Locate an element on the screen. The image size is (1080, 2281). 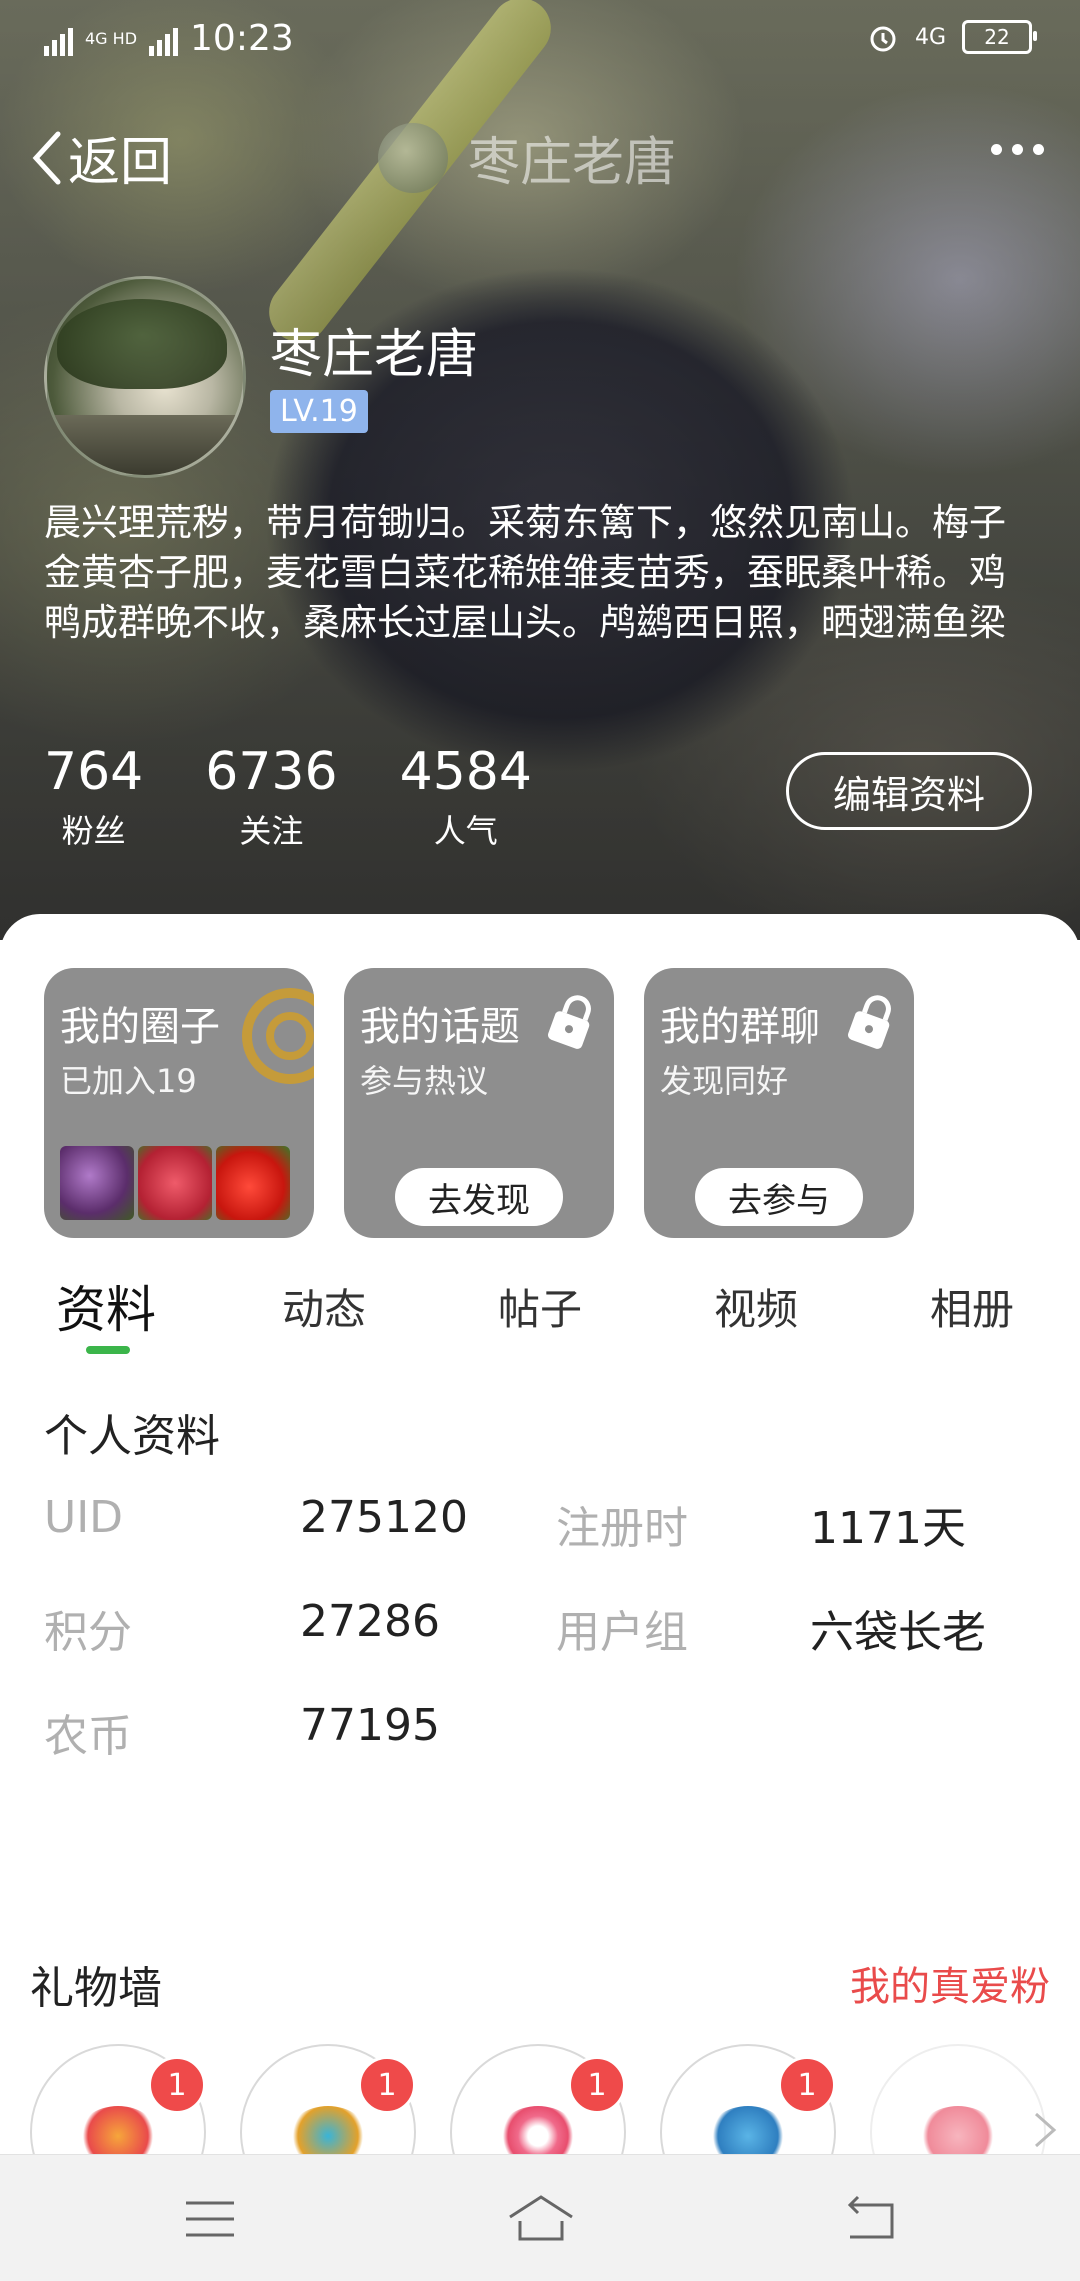
top-nav: 返回 枣庄老唐 is located at coordinates (540, 155).